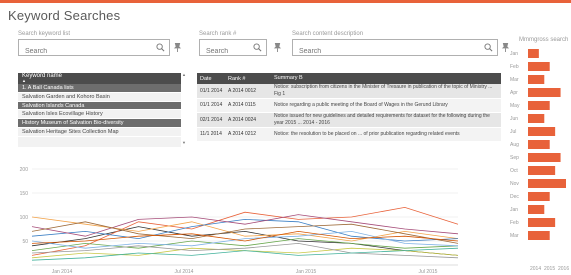  Describe the element at coordinates (242, 105) in the screenshot. I see `rank-cell: A 2014 0115` at that location.